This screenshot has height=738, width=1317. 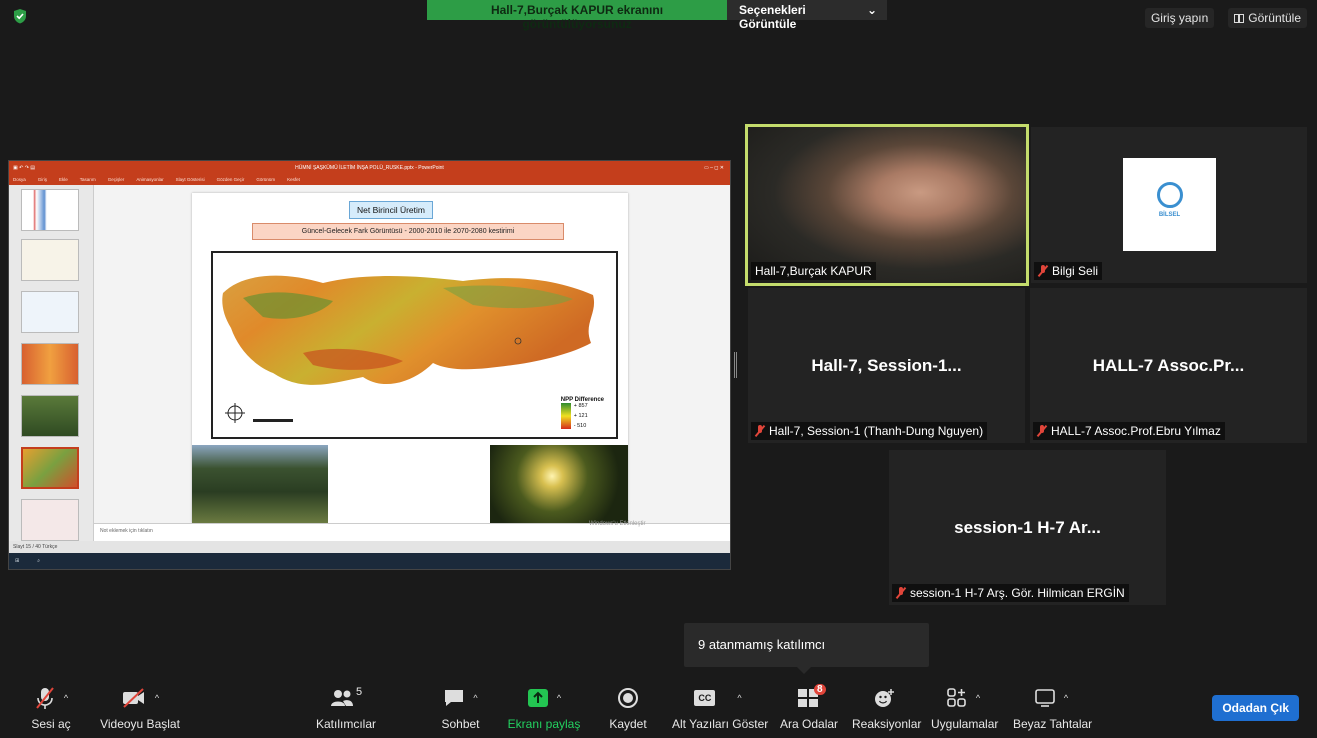 What do you see at coordinates (116, 179) in the screenshot?
I see `ribbon-tab: Geçişler` at bounding box center [116, 179].